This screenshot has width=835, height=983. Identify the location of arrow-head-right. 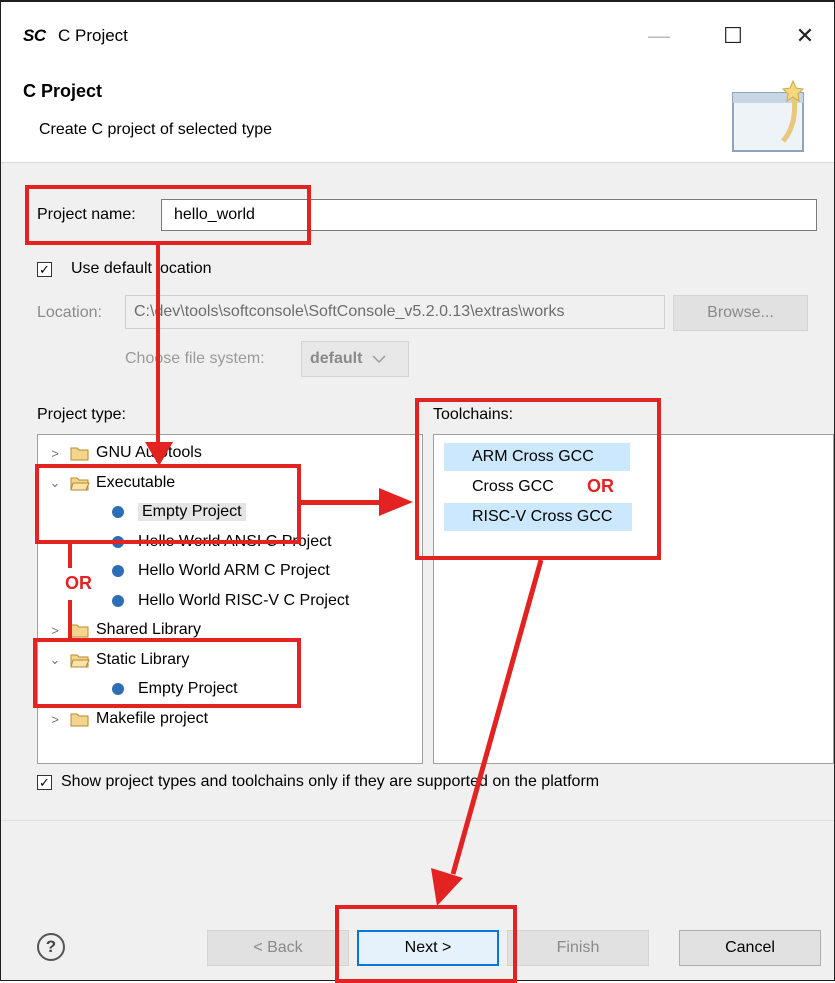
(396, 502).